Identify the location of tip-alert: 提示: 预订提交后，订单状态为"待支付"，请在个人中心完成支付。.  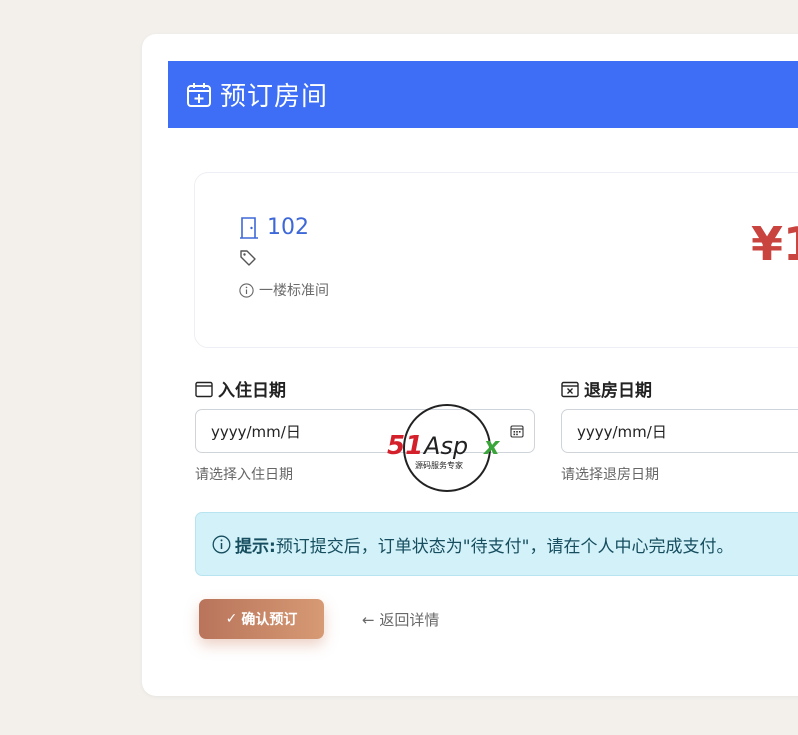
(496, 544).